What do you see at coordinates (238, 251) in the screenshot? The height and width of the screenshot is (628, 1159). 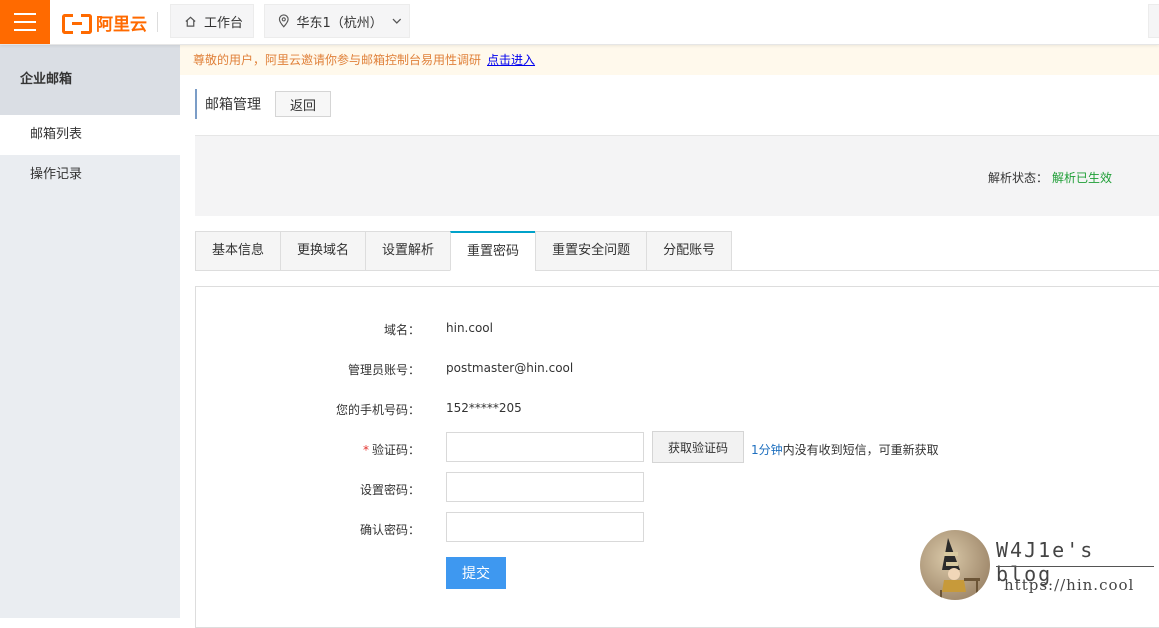 I see `tab-basic-info: 基本信息` at bounding box center [238, 251].